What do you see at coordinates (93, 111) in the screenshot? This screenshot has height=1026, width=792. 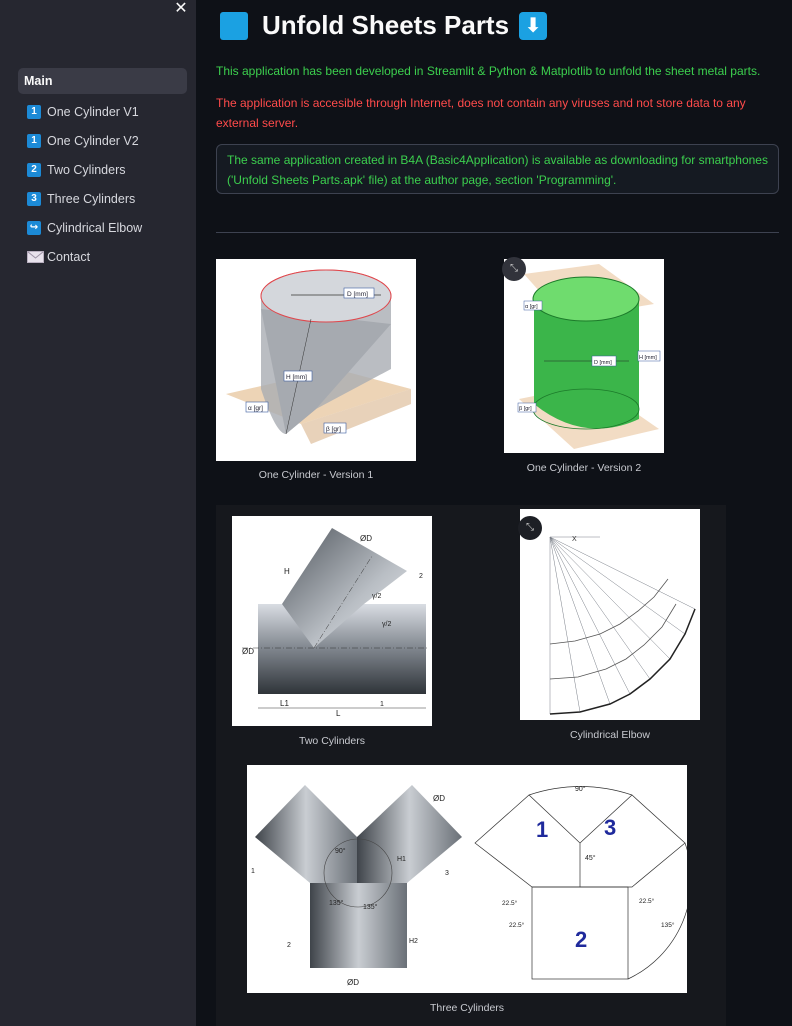 I see `sidebar-item-label: One Cylinder V1` at bounding box center [93, 111].